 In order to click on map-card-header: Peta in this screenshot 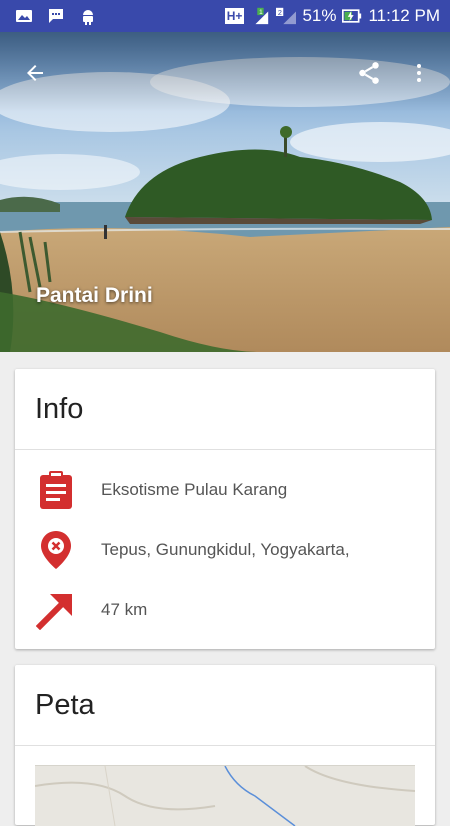, I will do `click(225, 705)`.